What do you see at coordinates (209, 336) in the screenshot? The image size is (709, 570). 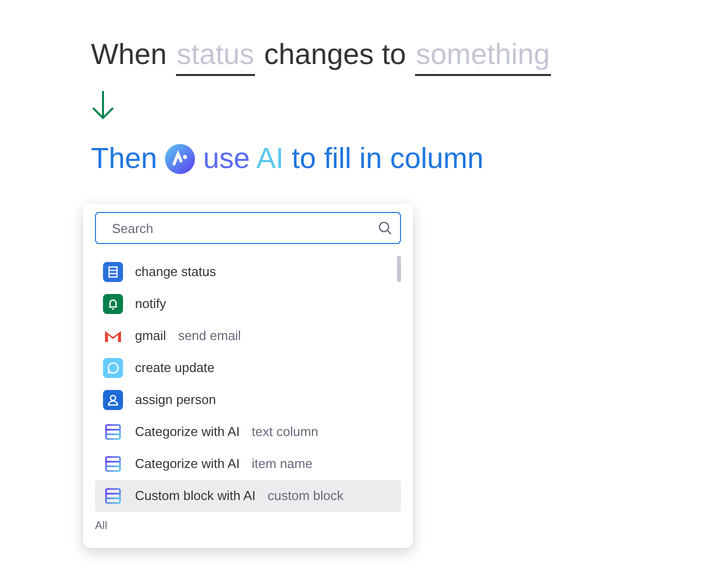 I see `item-detail: send email` at bounding box center [209, 336].